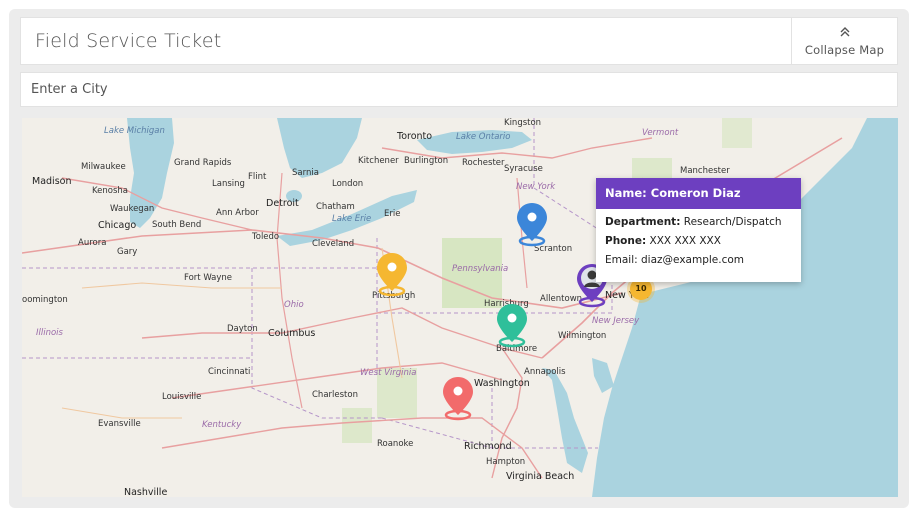  I want to click on popup-name: Name: Comeron Diaz, so click(698, 193).